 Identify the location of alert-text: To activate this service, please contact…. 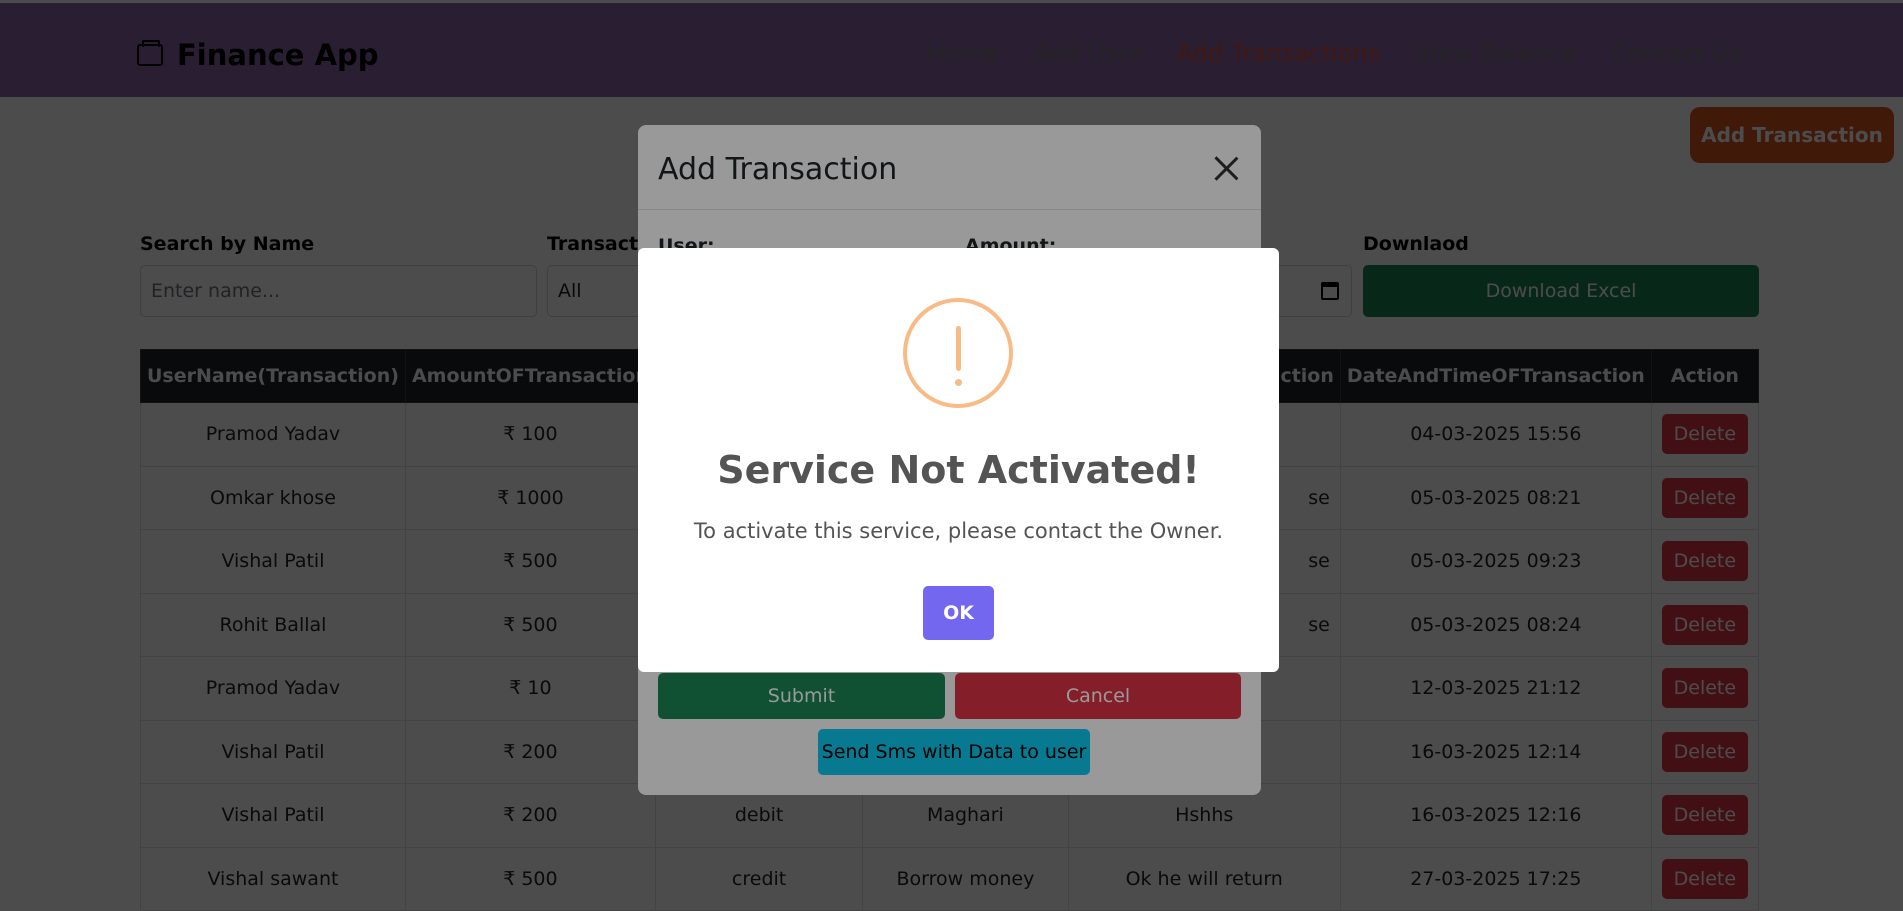
(958, 531).